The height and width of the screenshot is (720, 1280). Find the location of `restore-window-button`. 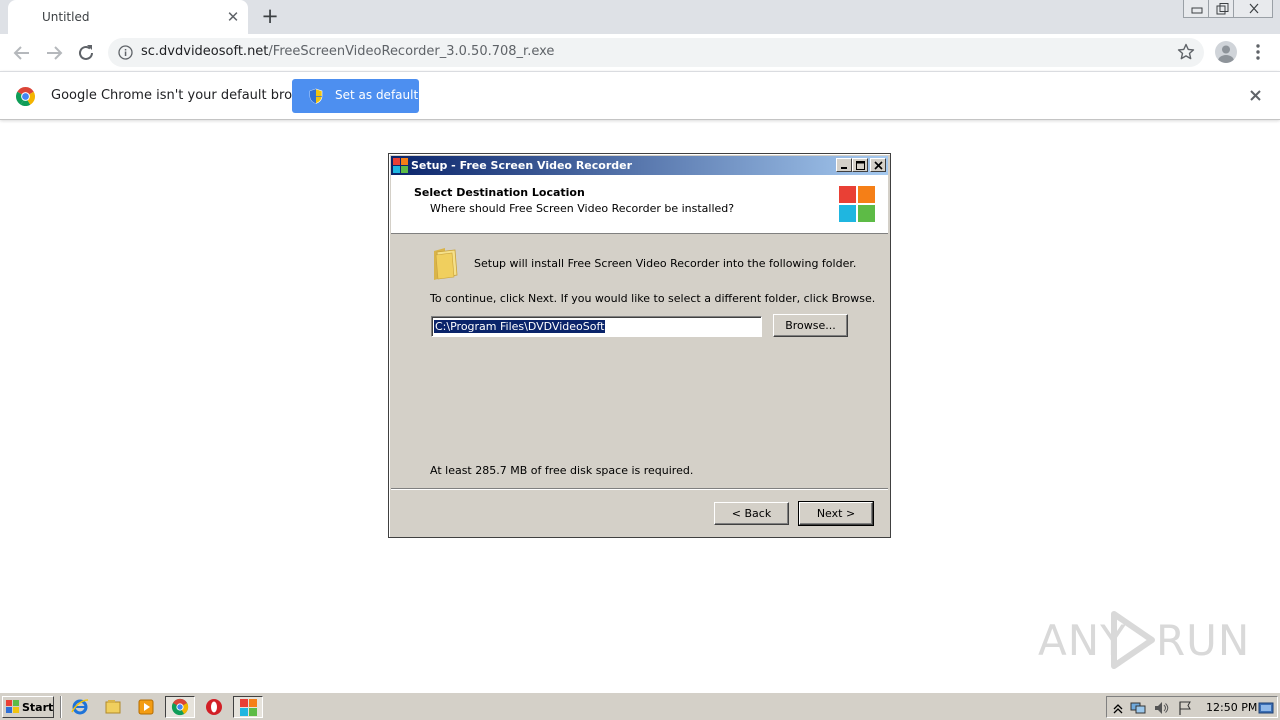

restore-window-button is located at coordinates (1221, 9).